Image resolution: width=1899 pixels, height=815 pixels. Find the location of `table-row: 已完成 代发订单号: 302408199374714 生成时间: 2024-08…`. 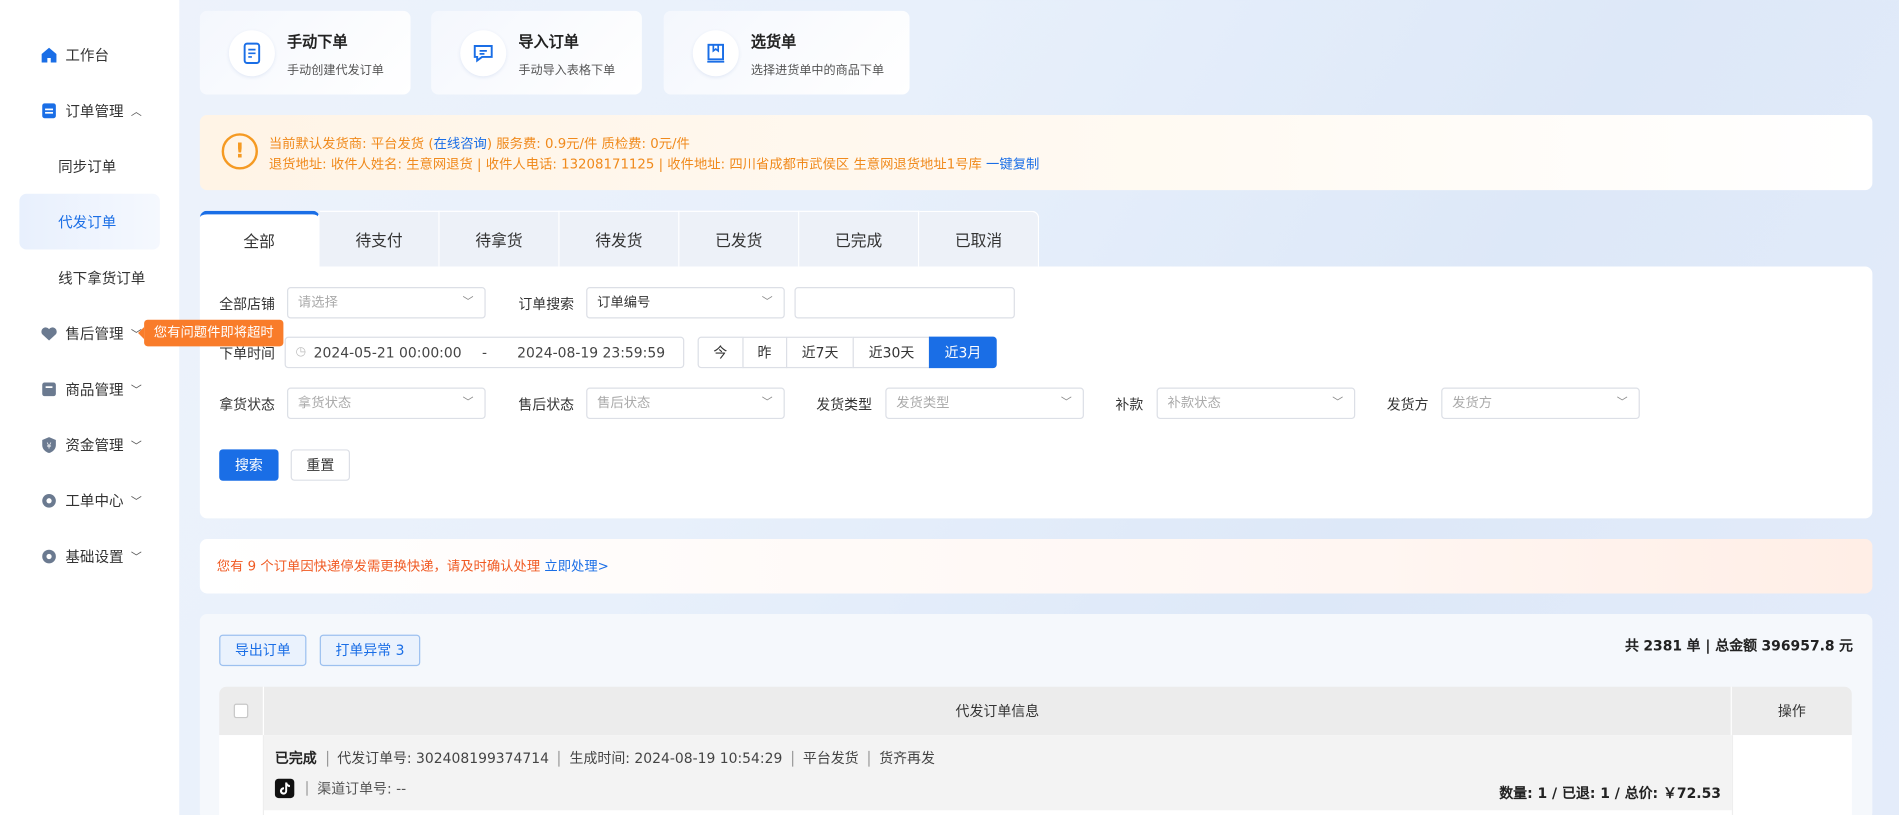

table-row: 已完成 代发订单号: 302408199374714 生成时间: 2024-08… is located at coordinates (1035, 775).